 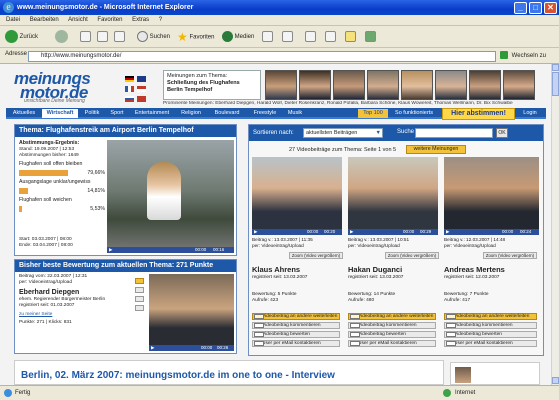 What do you see at coordinates (276, 269) in the screenshot?
I see `person-name-1: Klaus Ahrens` at bounding box center [276, 269].